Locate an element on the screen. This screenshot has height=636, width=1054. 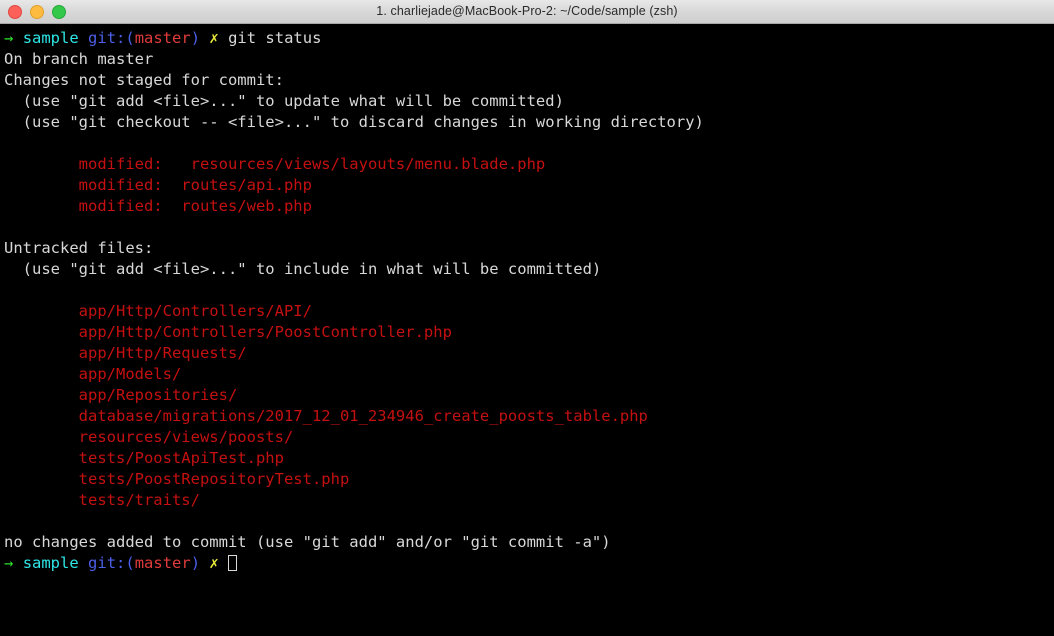
output-branch-line: On branch master is located at coordinates (79, 59).